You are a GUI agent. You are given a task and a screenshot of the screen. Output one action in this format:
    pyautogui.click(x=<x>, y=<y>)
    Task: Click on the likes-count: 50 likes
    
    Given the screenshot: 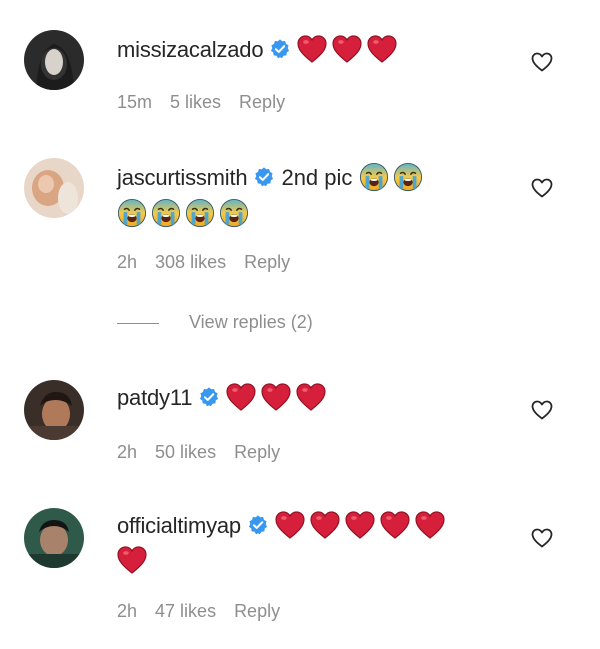 What is the action you would take?
    pyautogui.click(x=185, y=452)
    